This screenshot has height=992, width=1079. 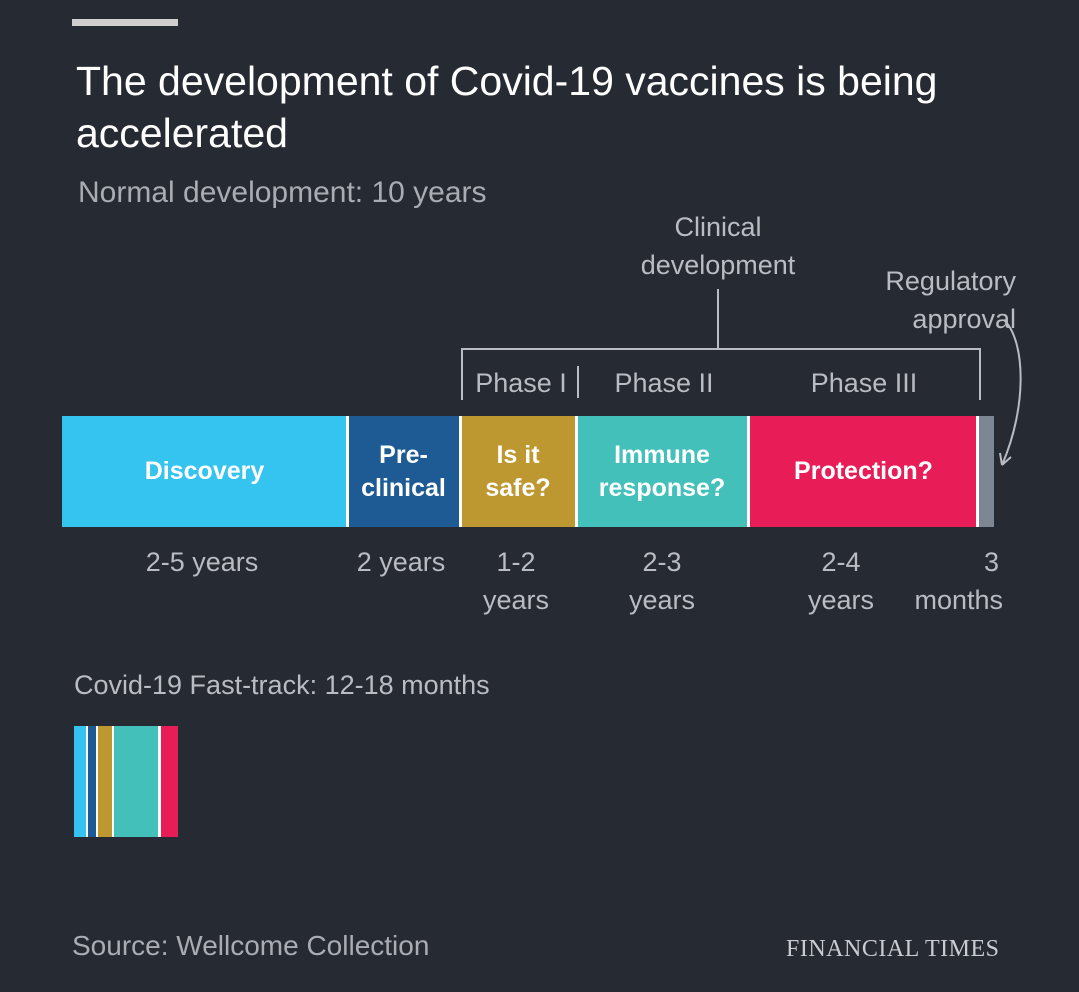 What do you see at coordinates (403, 454) in the screenshot?
I see `stage-label: Pre-` at bounding box center [403, 454].